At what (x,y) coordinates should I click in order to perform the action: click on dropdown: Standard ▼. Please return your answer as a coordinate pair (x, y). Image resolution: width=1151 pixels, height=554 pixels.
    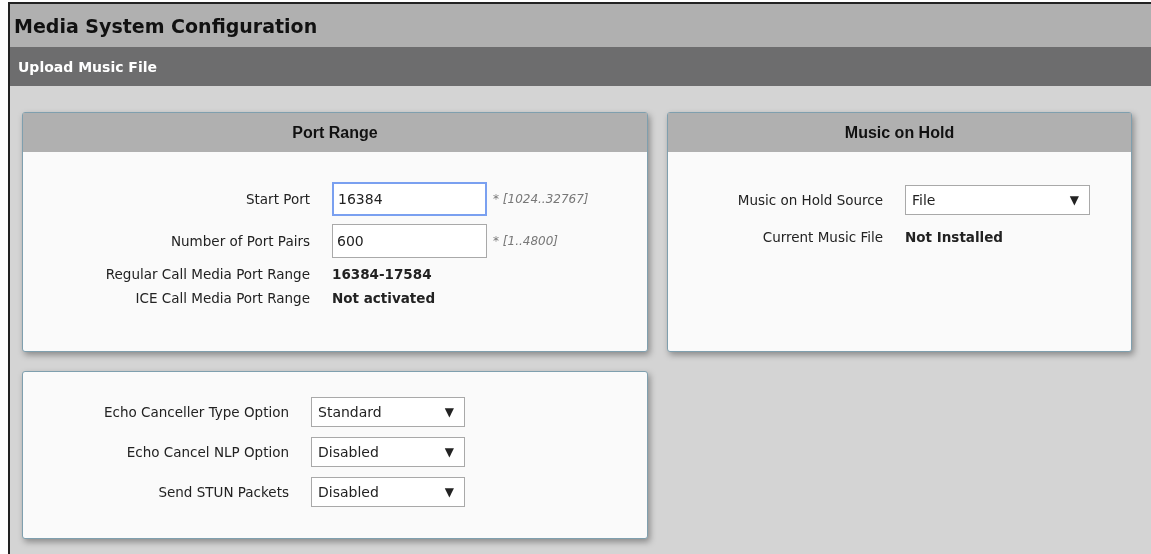
    Looking at the image, I should click on (388, 412).